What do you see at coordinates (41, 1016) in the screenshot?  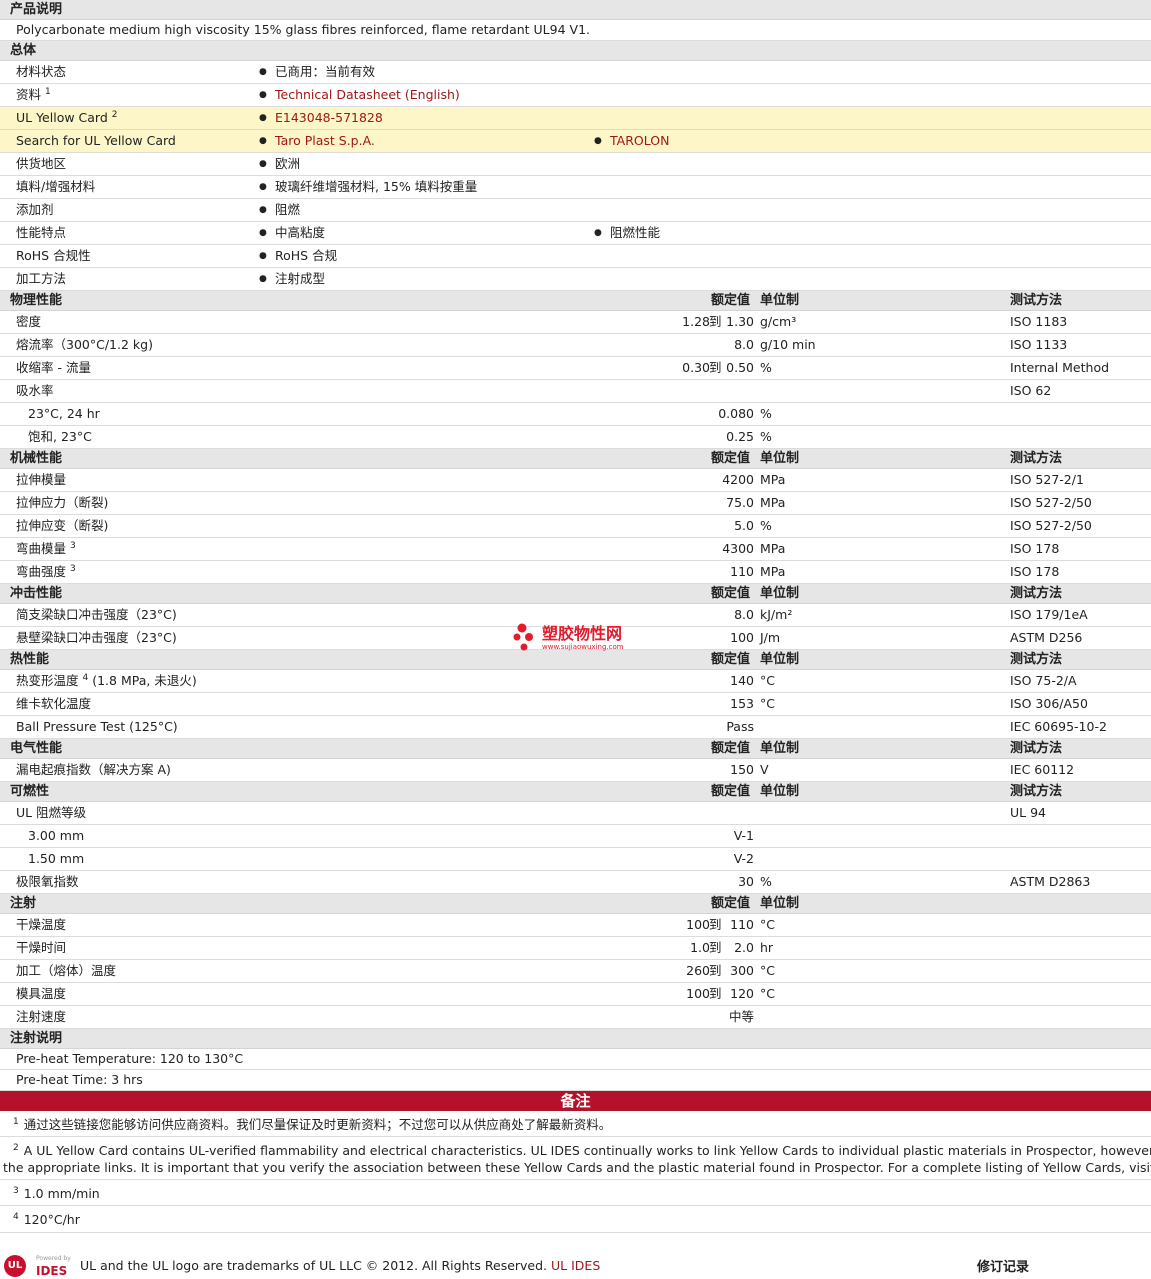 I see `property-label-text: 注射速度` at bounding box center [41, 1016].